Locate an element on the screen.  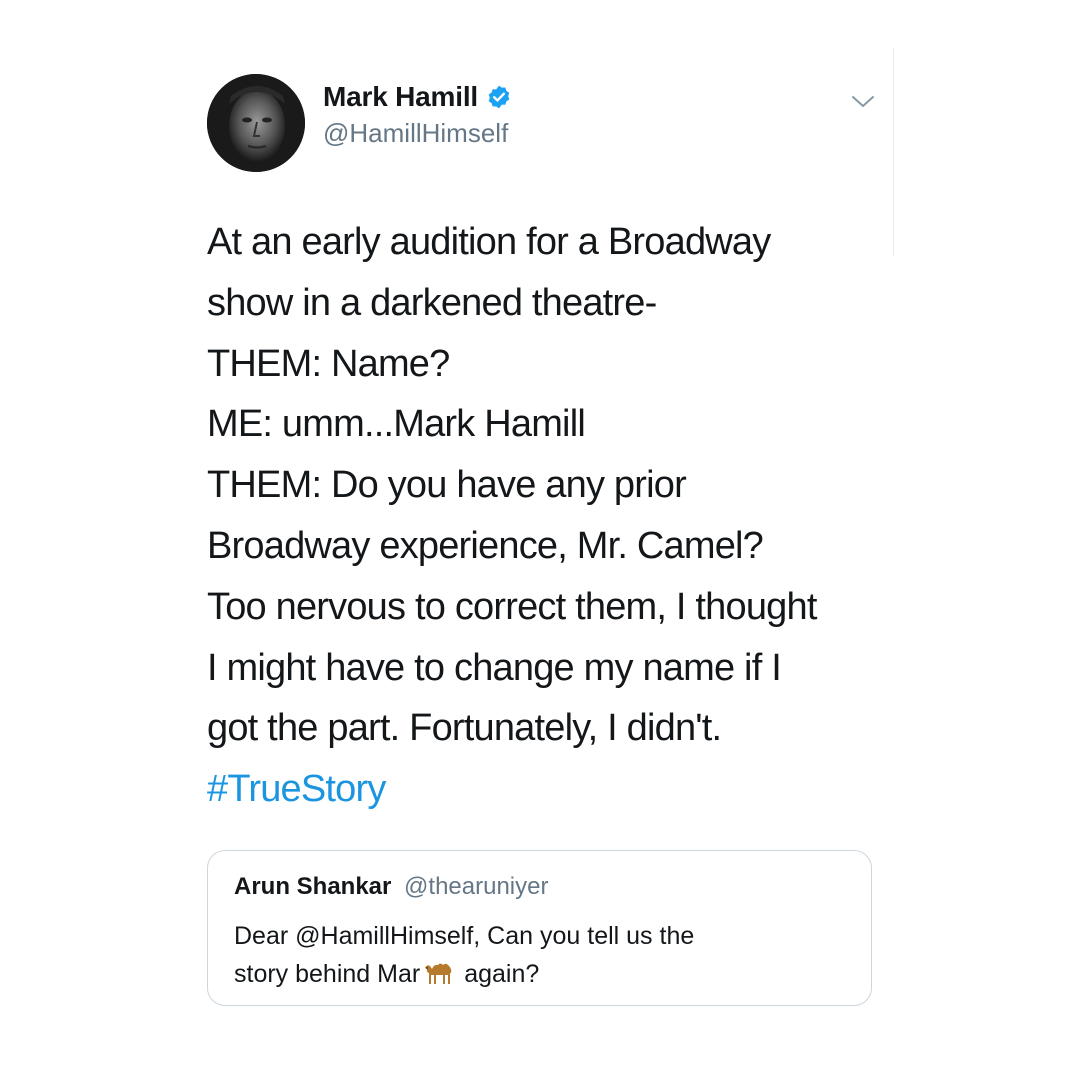
quoted-line: Dear @HamillHimself, Can you tell us the is located at coordinates (464, 936).